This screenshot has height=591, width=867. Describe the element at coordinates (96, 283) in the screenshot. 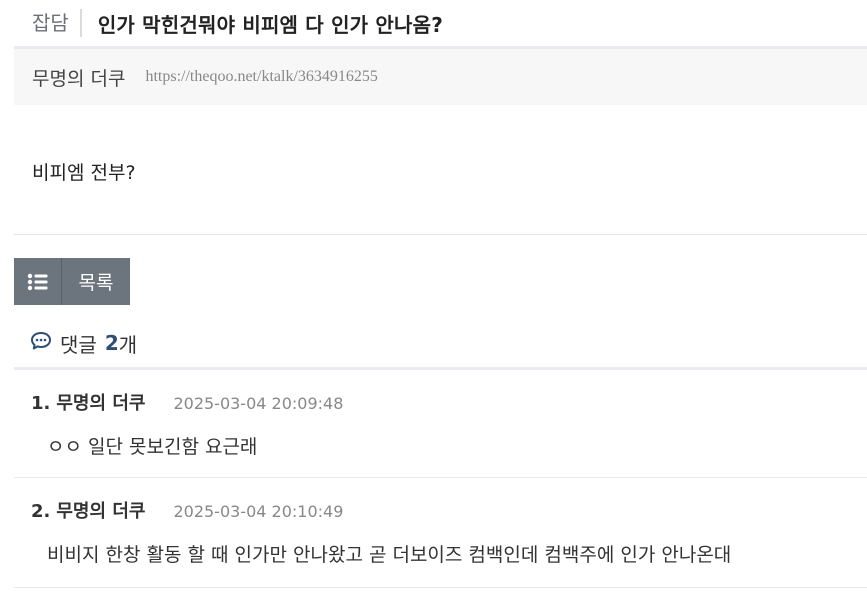

I see `list-button-label: 목록` at that location.